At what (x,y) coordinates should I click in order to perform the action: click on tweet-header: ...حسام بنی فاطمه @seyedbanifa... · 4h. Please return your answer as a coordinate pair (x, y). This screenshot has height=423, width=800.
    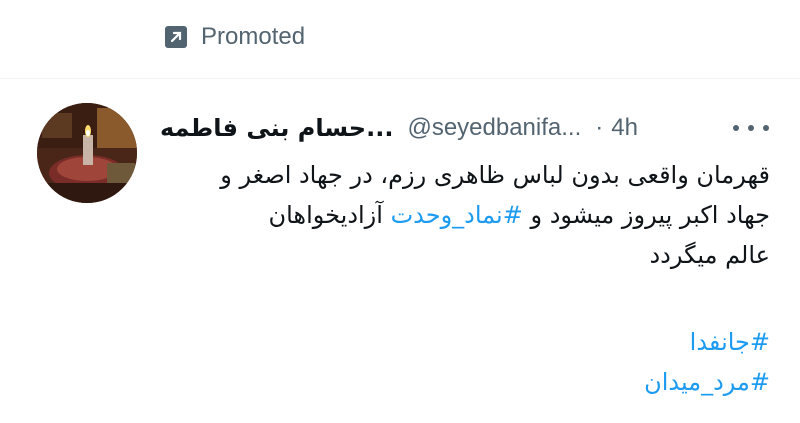
    Looking at the image, I should click on (465, 128).